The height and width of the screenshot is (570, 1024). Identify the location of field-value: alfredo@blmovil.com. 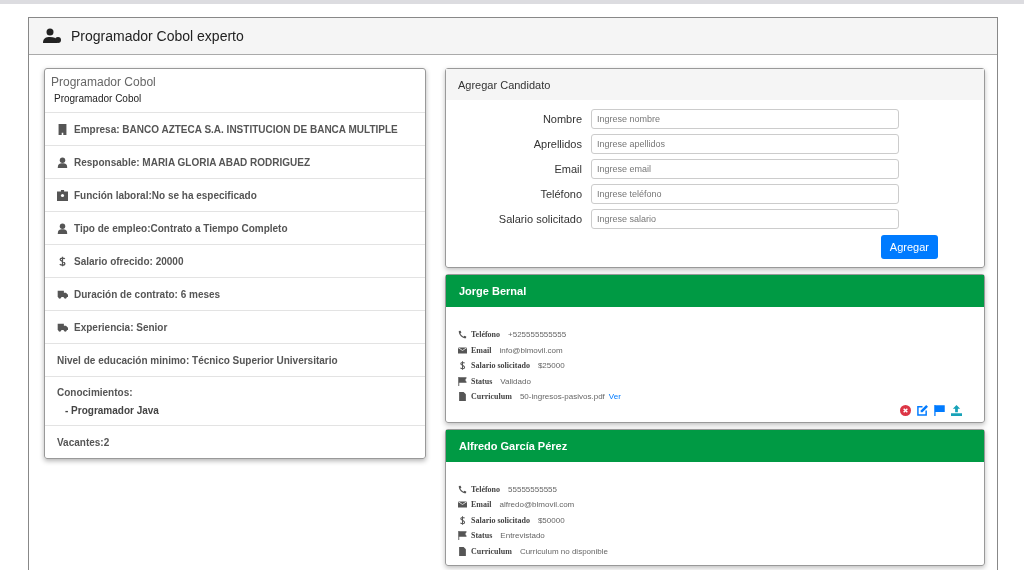
(537, 505).